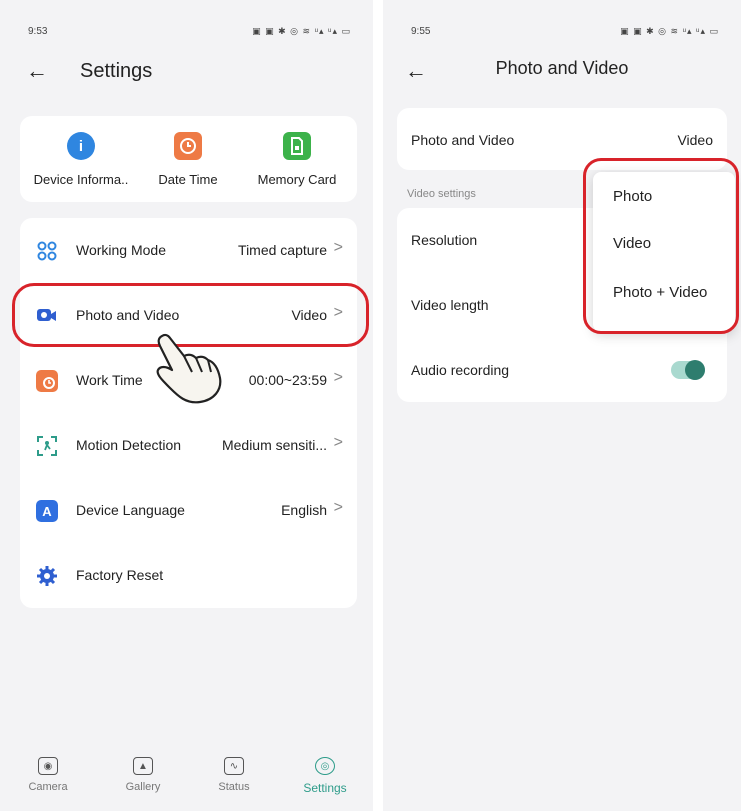  I want to click on grid-icon, so click(47, 251).